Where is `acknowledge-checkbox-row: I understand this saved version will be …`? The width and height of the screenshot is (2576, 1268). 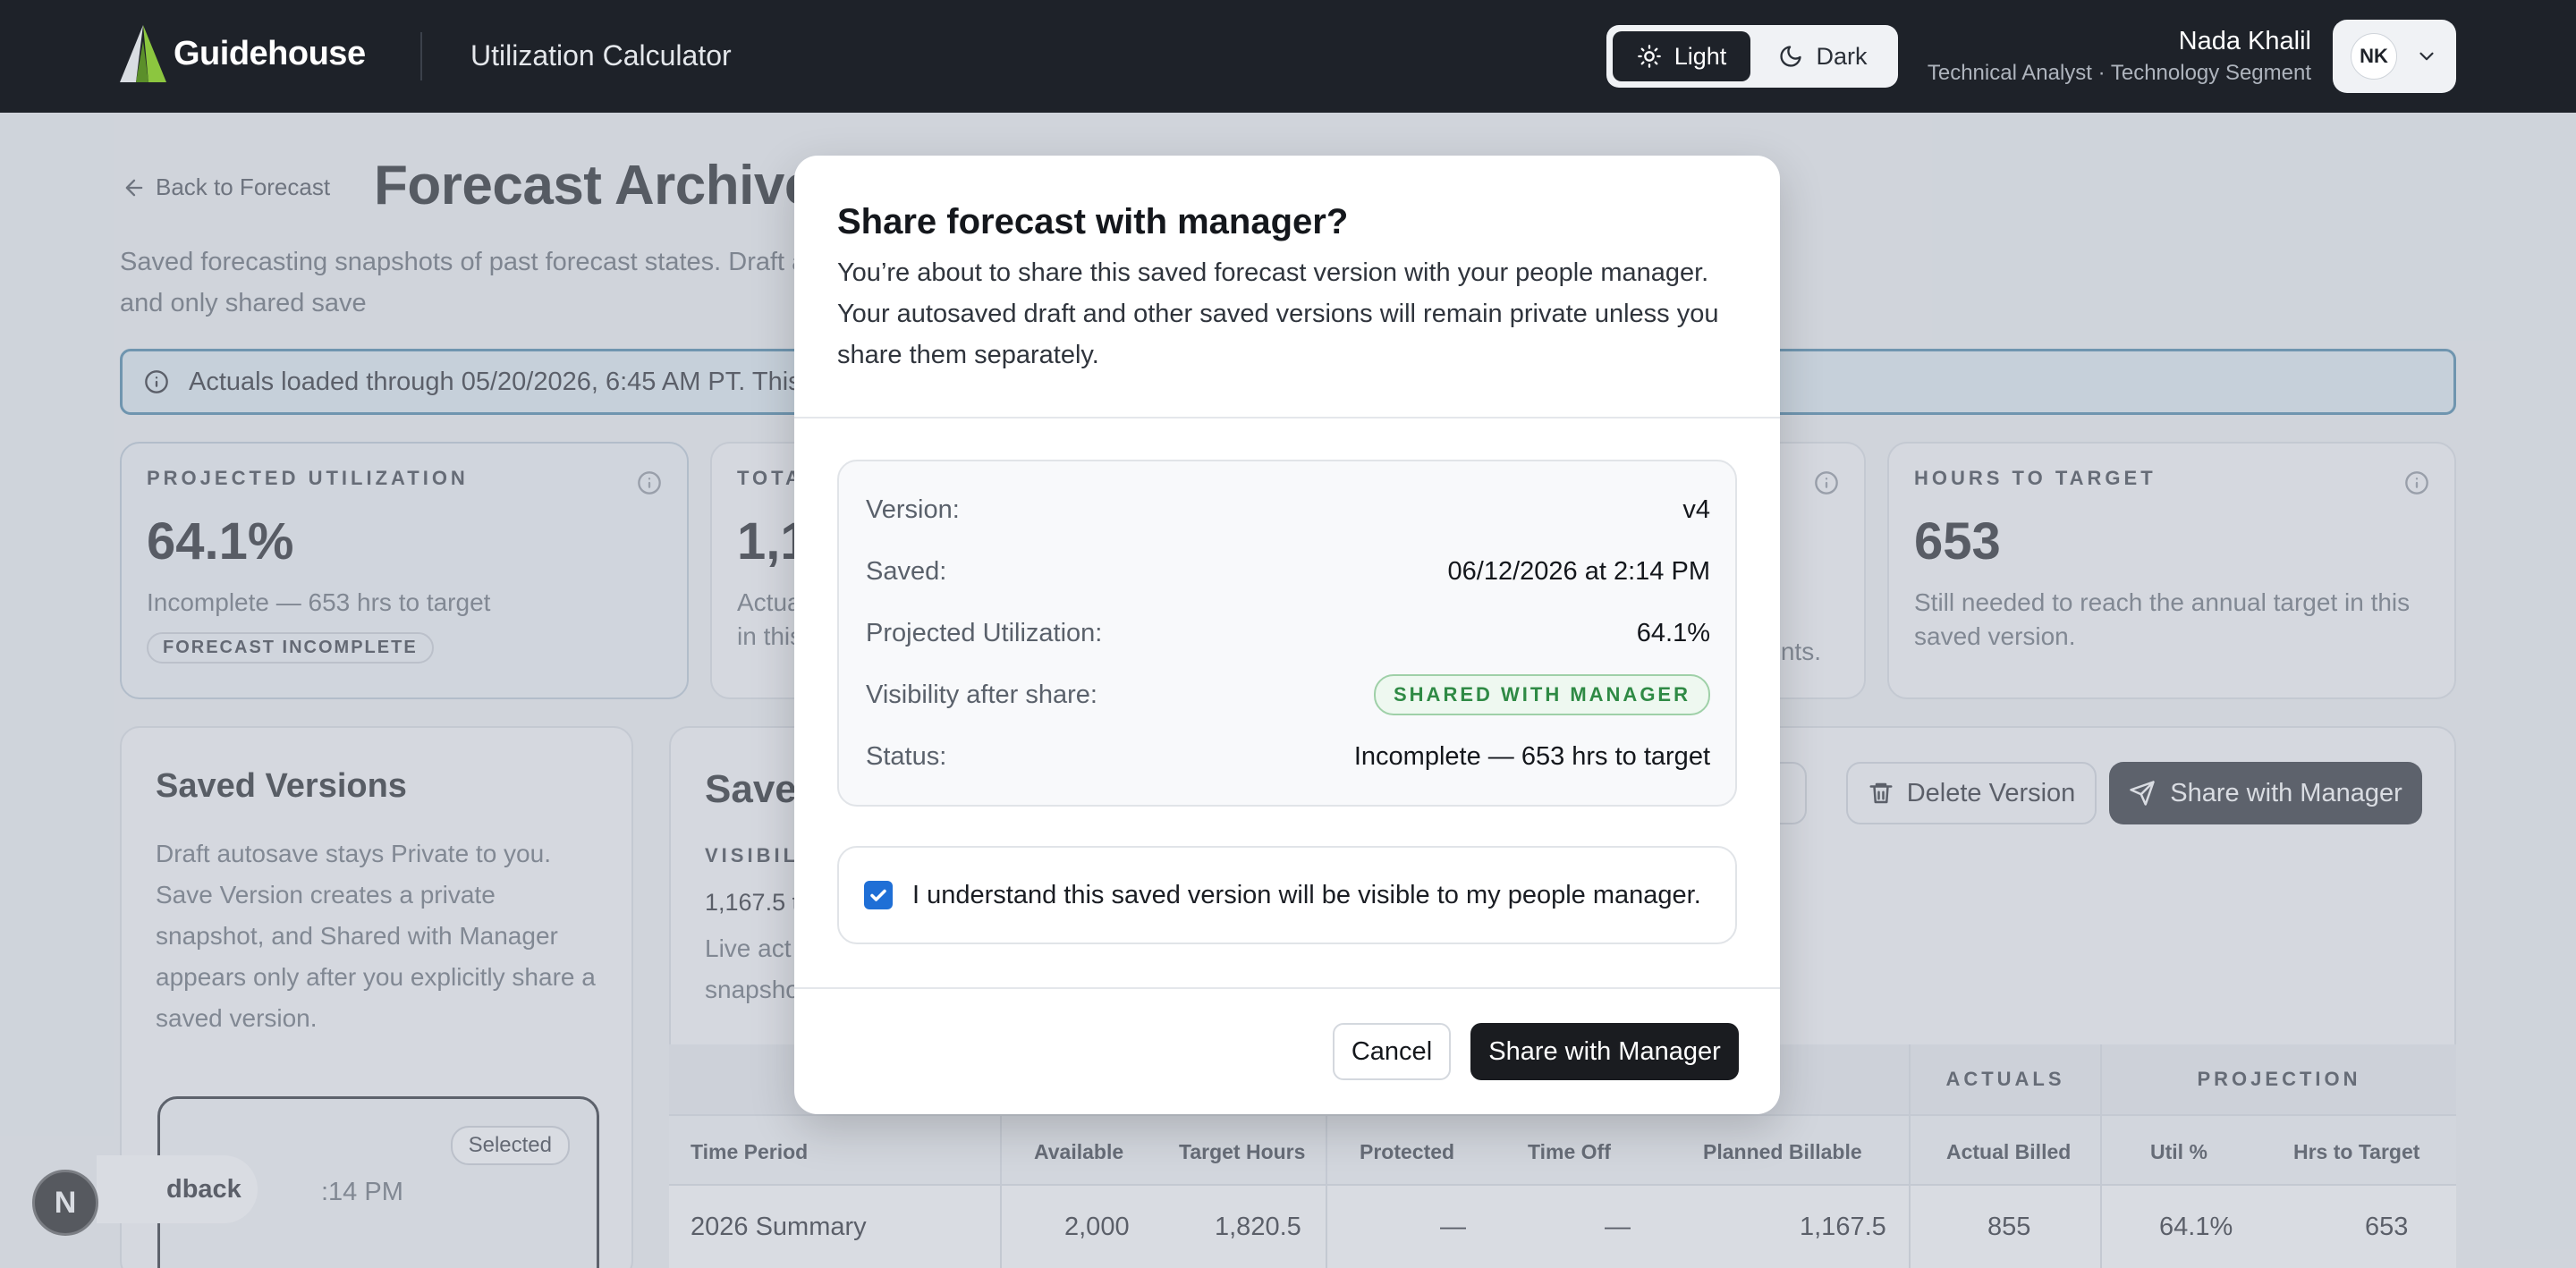
acknowledge-checkbox-row: I understand this saved version will be … is located at coordinates (1287, 895).